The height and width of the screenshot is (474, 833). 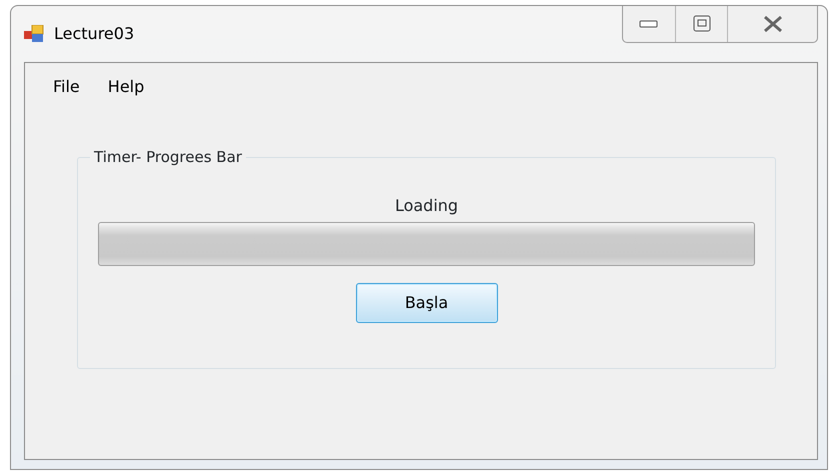 I want to click on app-icon, so click(x=34, y=34).